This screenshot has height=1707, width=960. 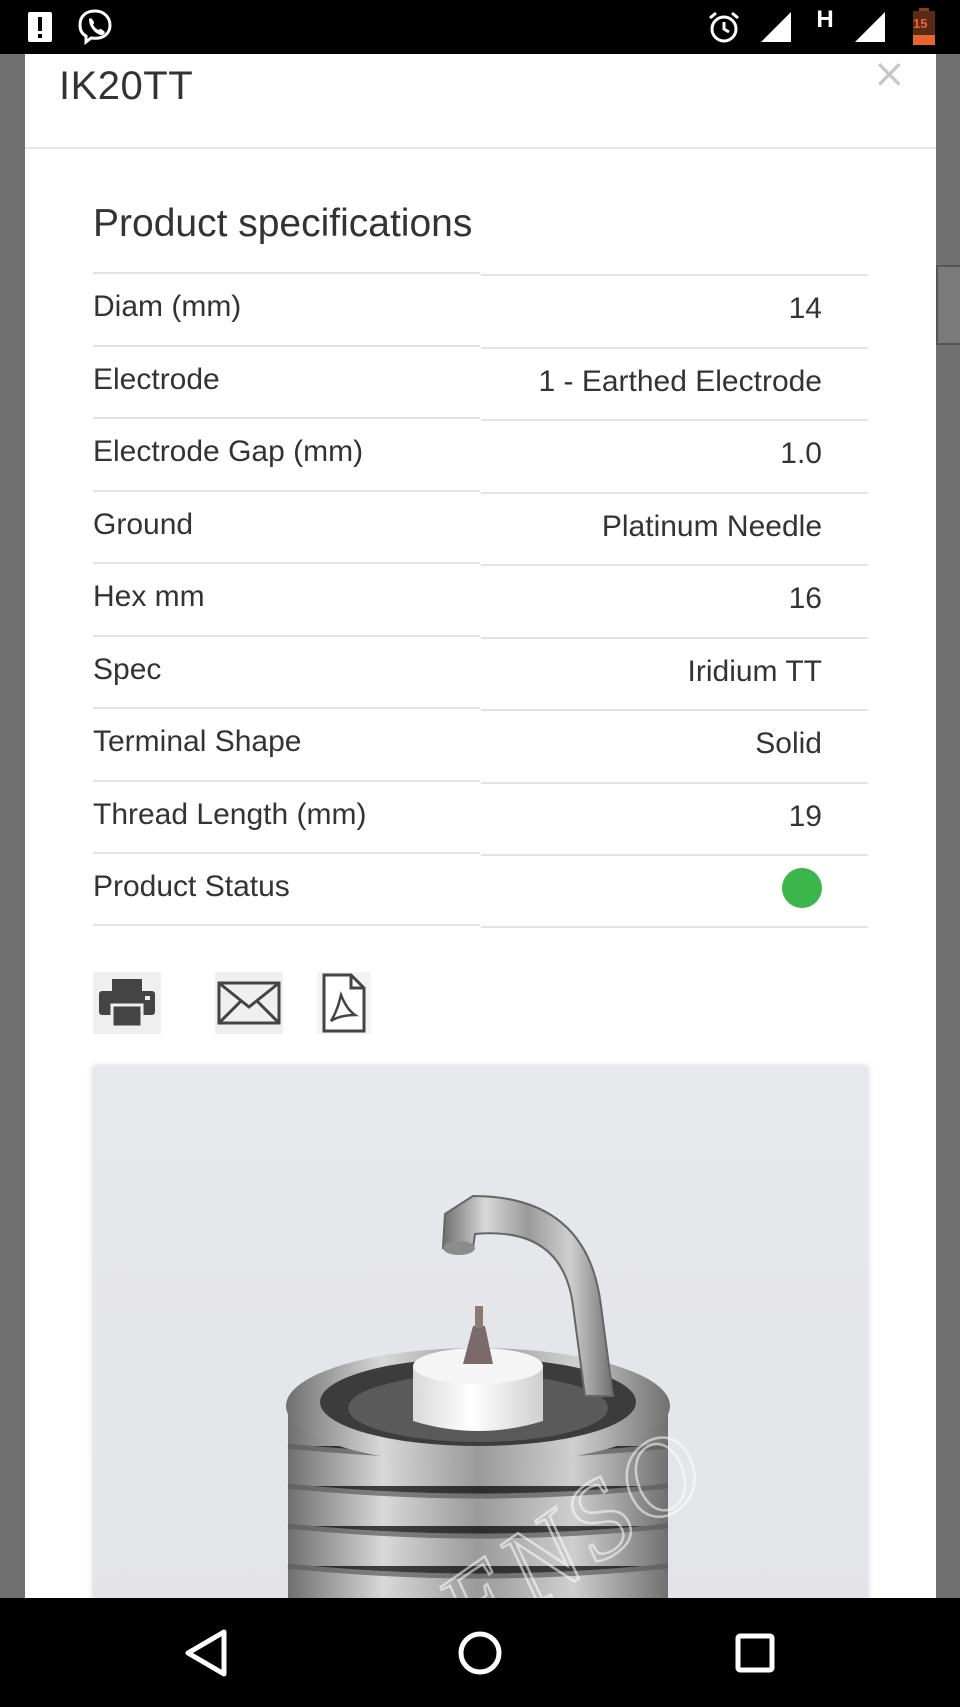 What do you see at coordinates (480, 27) in the screenshot?
I see `status-bar: H 15` at bounding box center [480, 27].